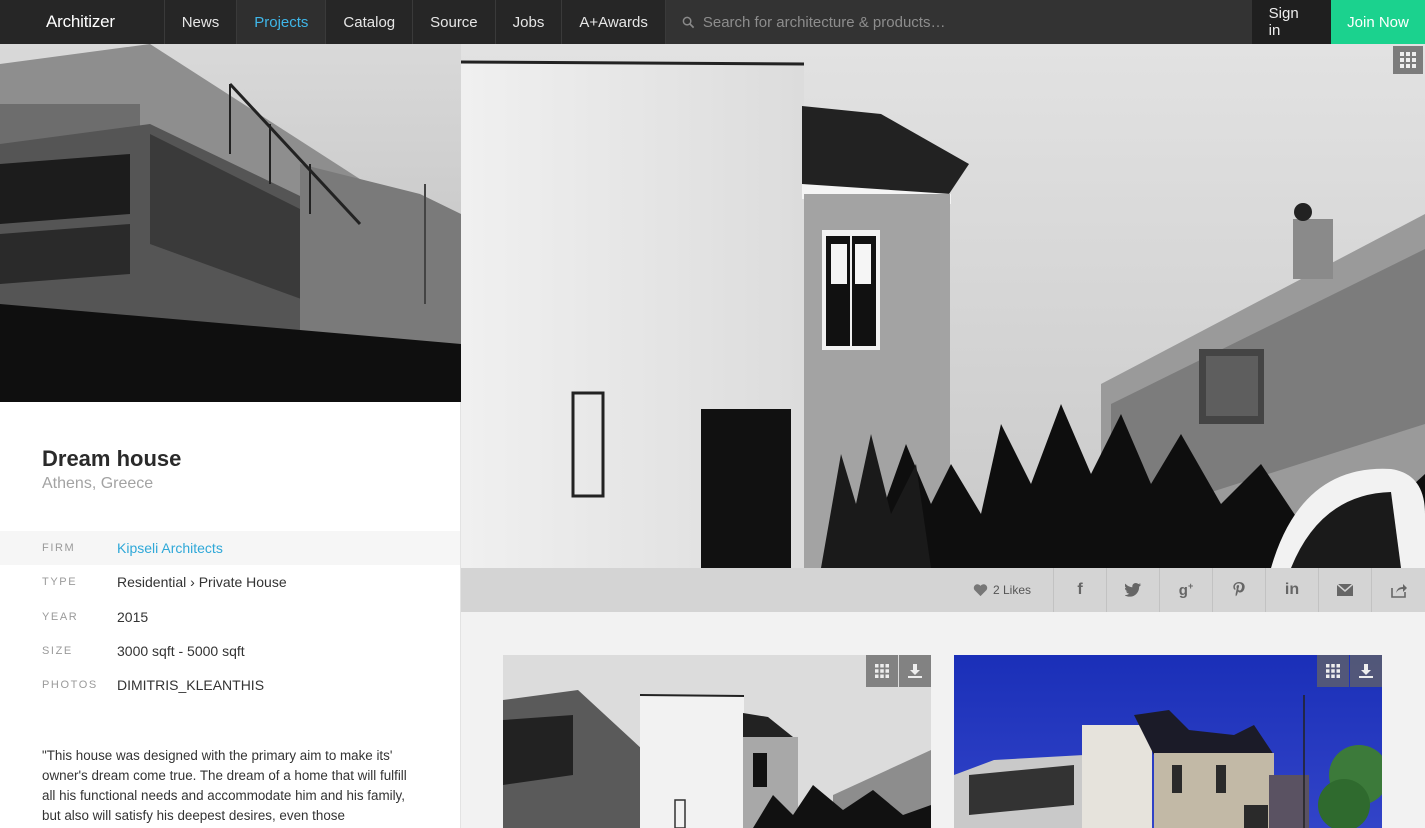  I want to click on meta-row-year: YEAR 2015, so click(230, 617).